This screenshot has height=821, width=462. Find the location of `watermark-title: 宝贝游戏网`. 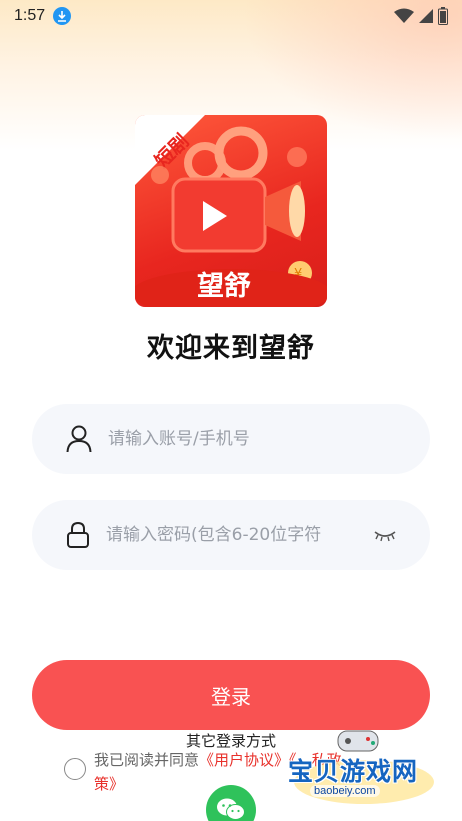

watermark-title: 宝贝游戏网 is located at coordinates (353, 771).